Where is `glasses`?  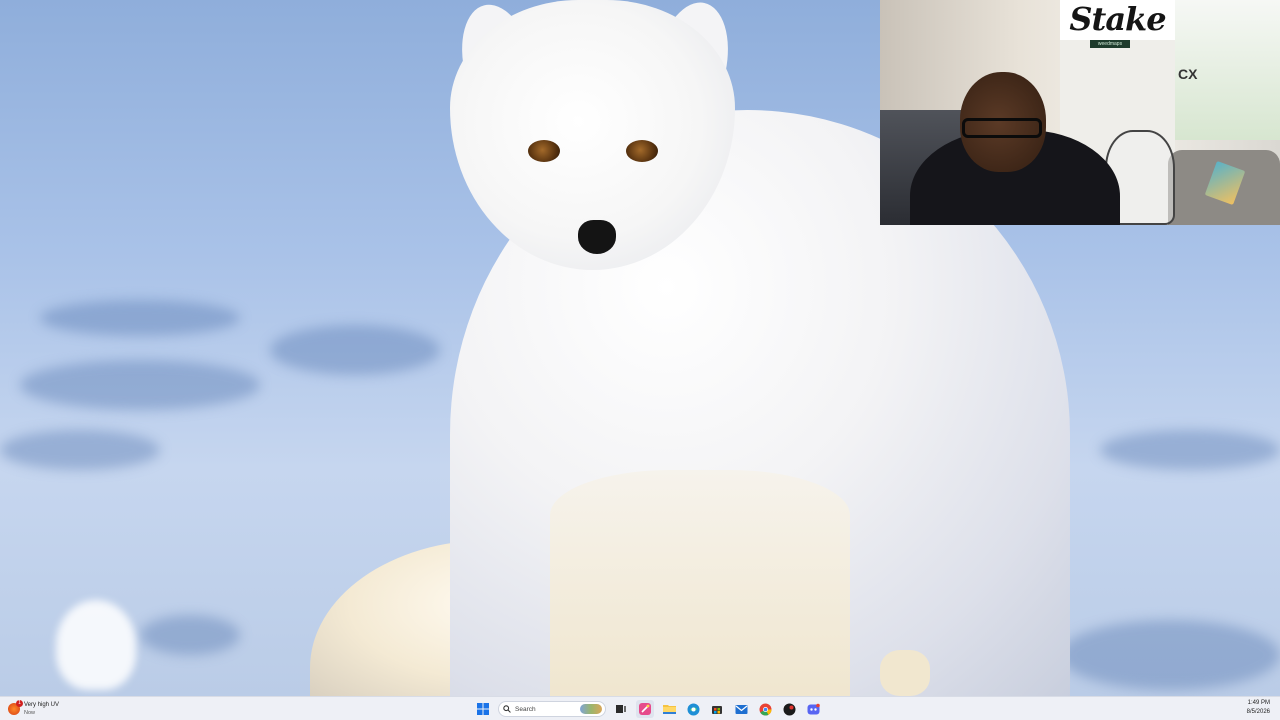
glasses is located at coordinates (1002, 128).